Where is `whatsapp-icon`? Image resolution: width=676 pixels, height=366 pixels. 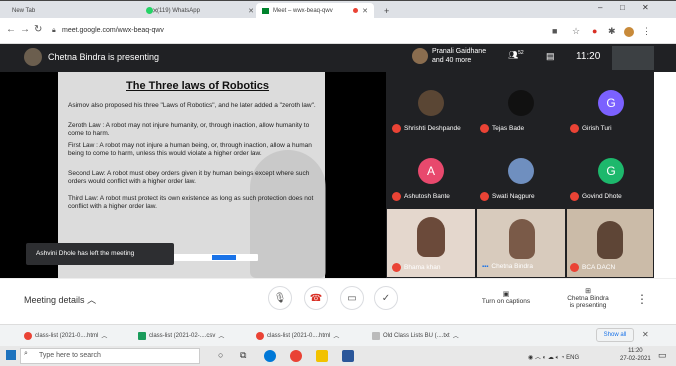
whatsapp-icon is located at coordinates (149, 10).